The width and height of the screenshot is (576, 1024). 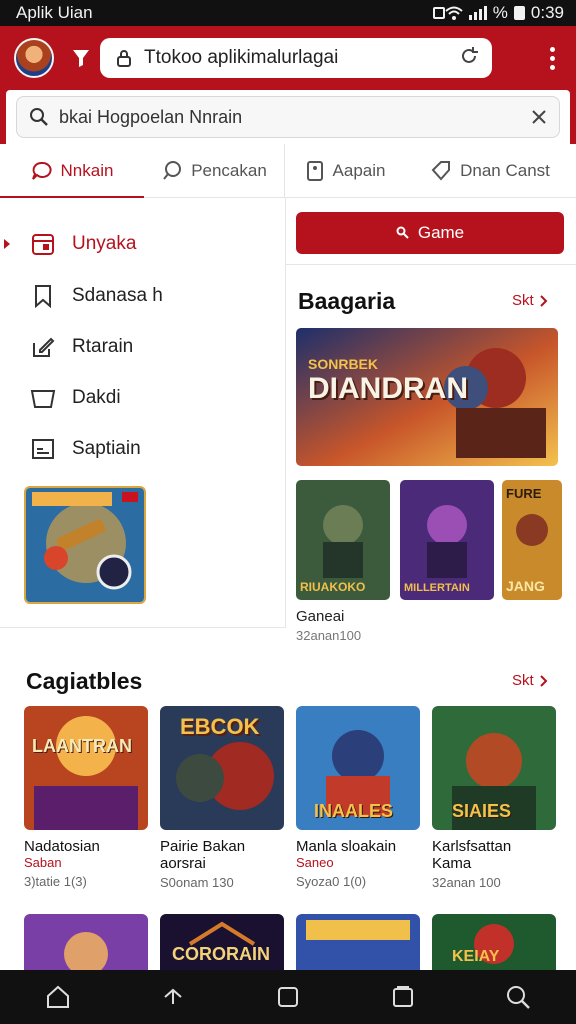 What do you see at coordinates (241, 57) in the screenshot?
I see `url-text: Ttokoo aplikimalurlagai` at bounding box center [241, 57].